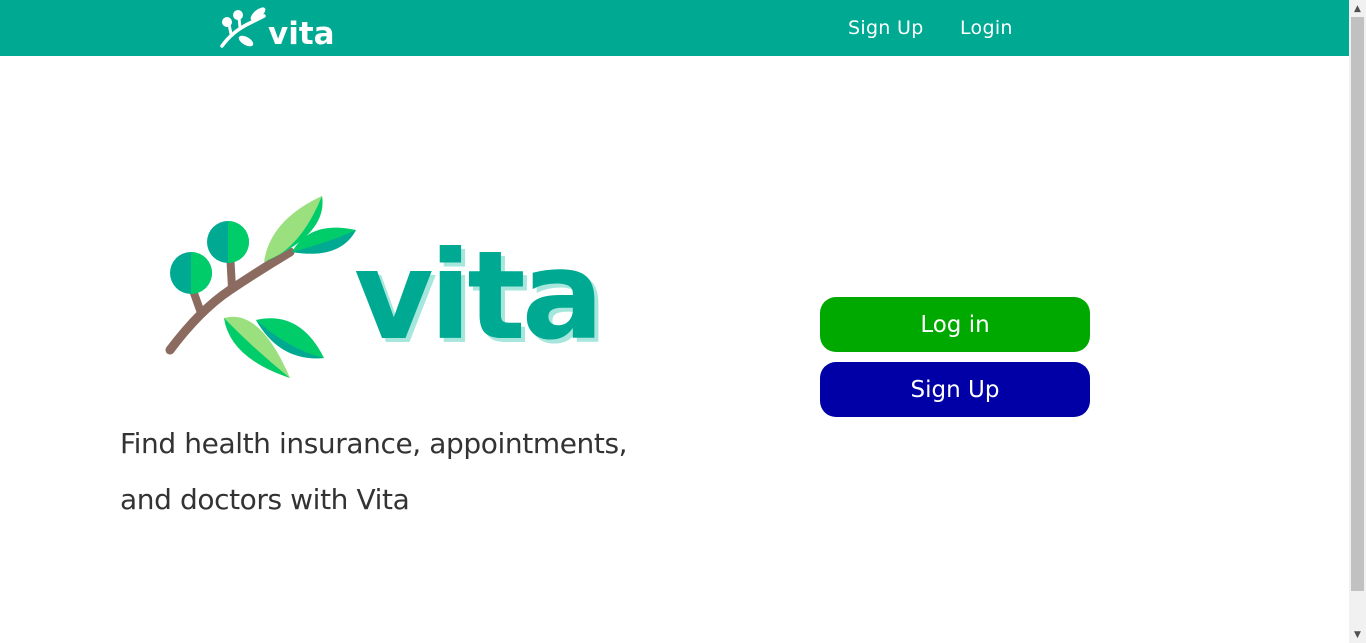  Describe the element at coordinates (477, 296) in the screenshot. I see `hero-wordmark: vita` at that location.